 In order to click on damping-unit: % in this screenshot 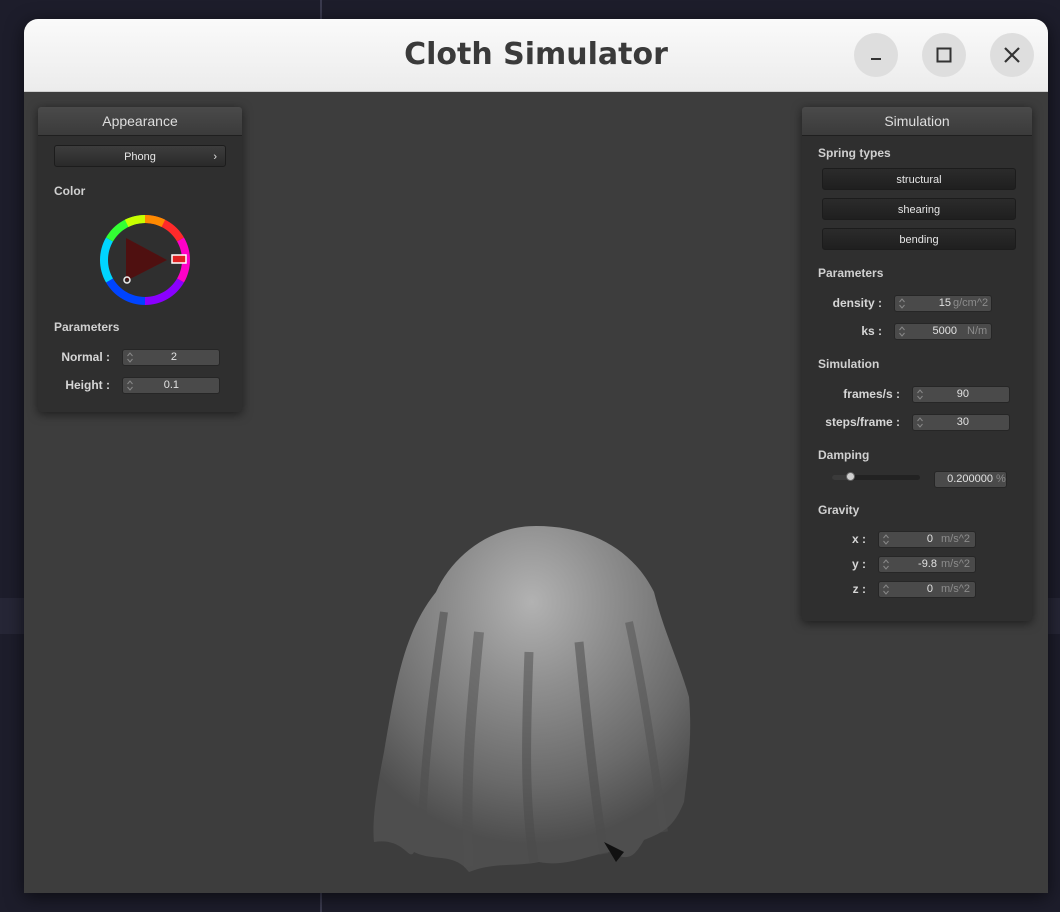, I will do `click(1001, 479)`.